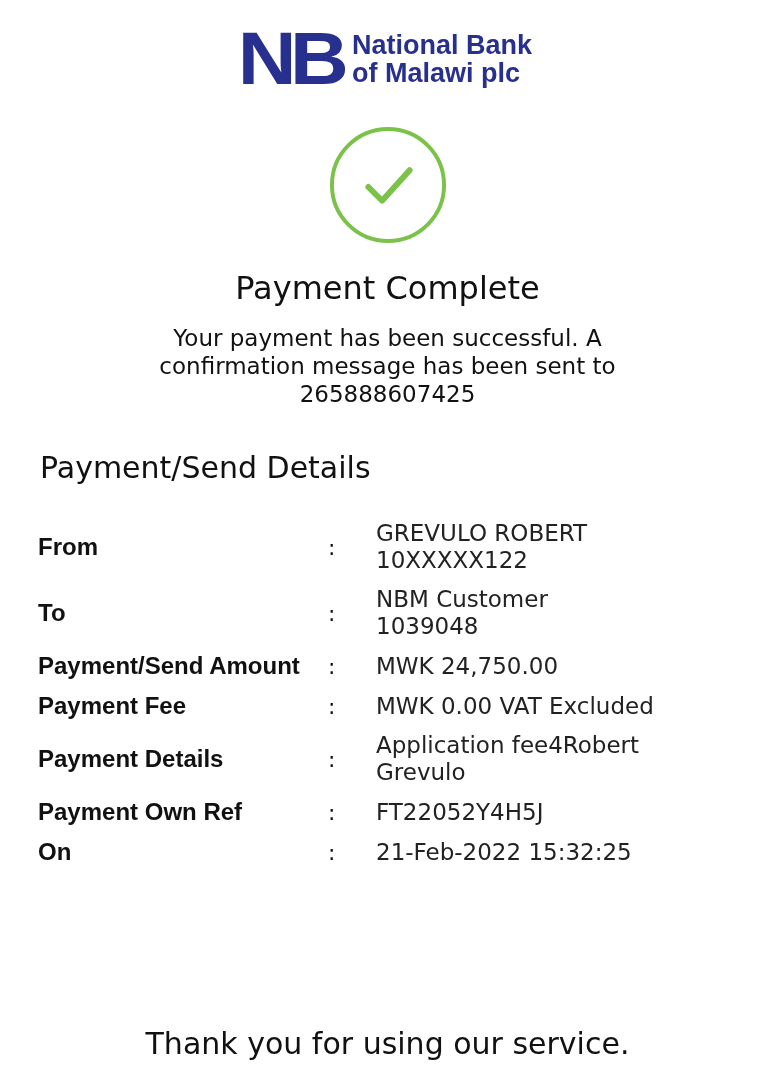  I want to click on status-title: Payment Complete, so click(387, 288).